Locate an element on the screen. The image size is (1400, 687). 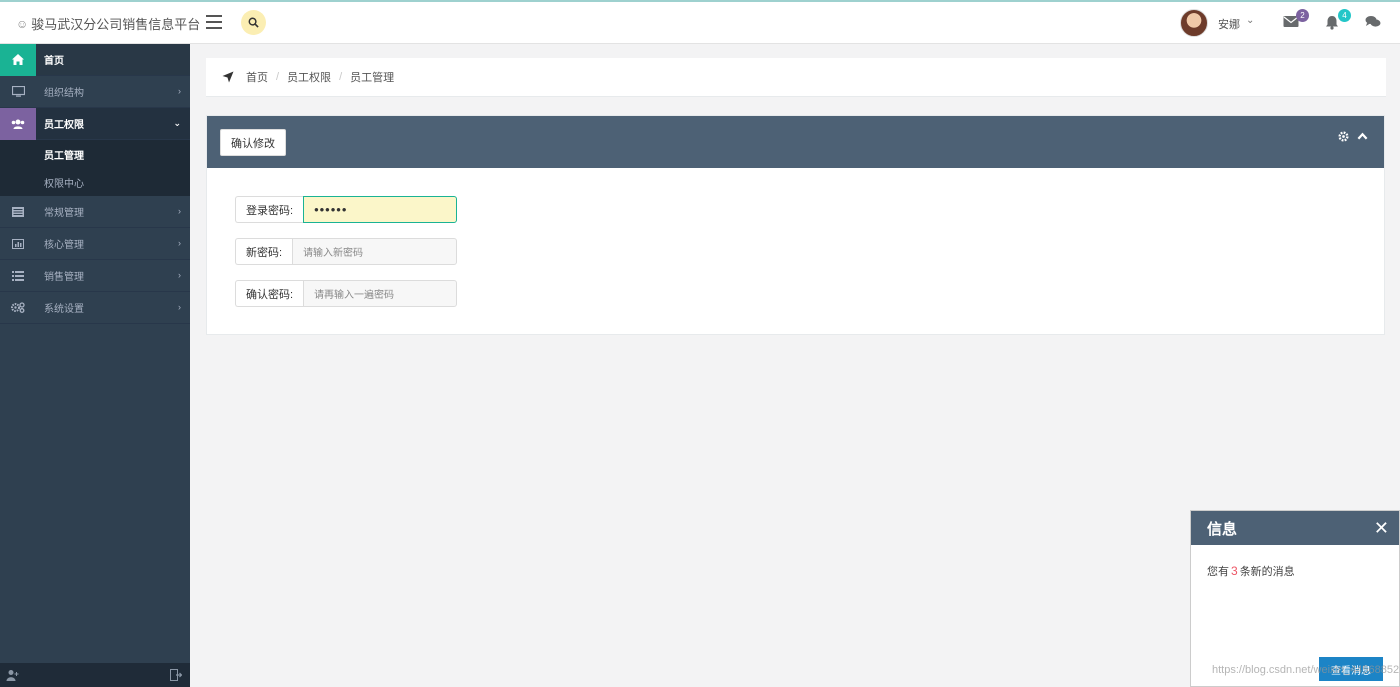
logout-icon is located at coordinates (176, 675).